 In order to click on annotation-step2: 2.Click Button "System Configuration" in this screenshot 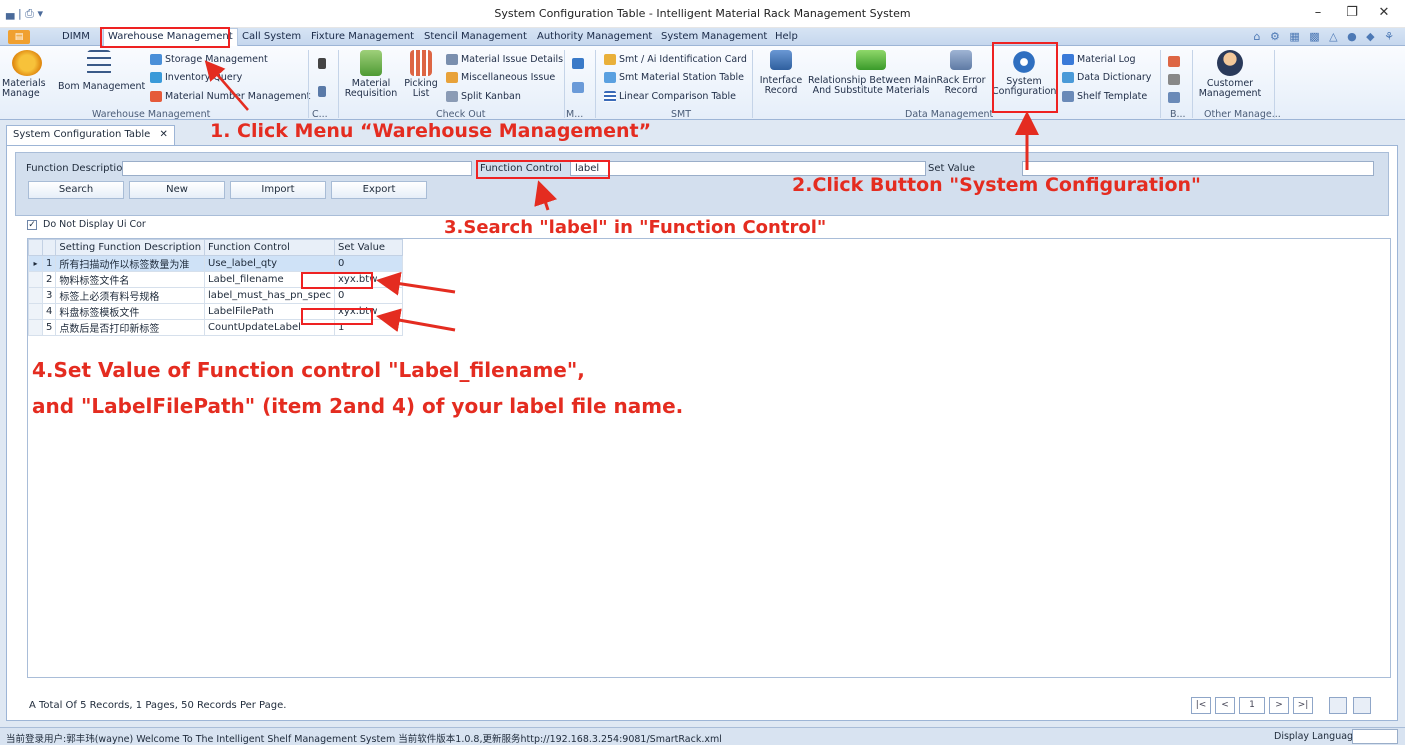, I will do `click(996, 185)`.